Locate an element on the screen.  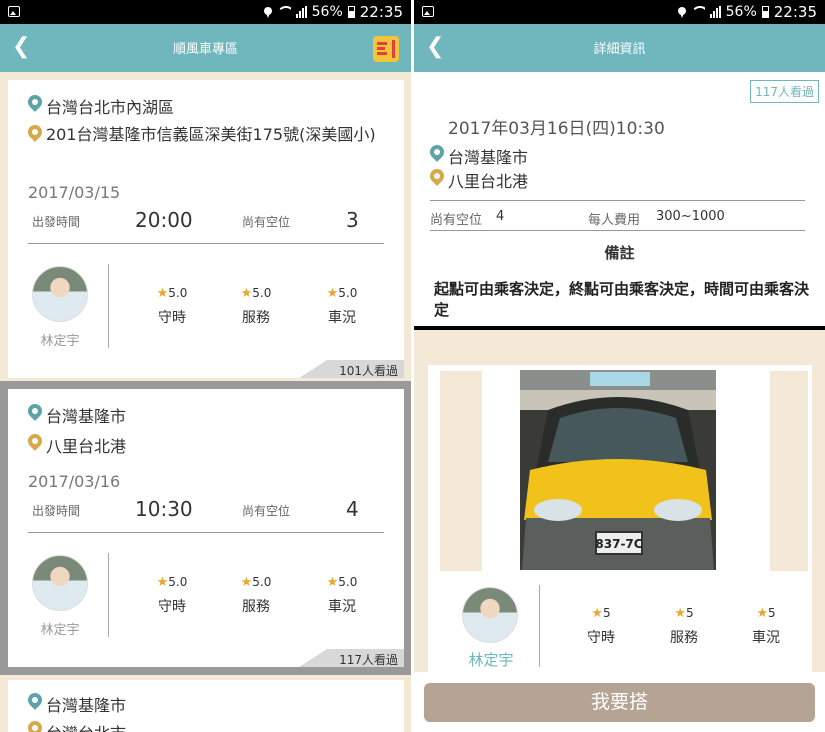
ride-request-button: 我要搭 is located at coordinates (619, 702).